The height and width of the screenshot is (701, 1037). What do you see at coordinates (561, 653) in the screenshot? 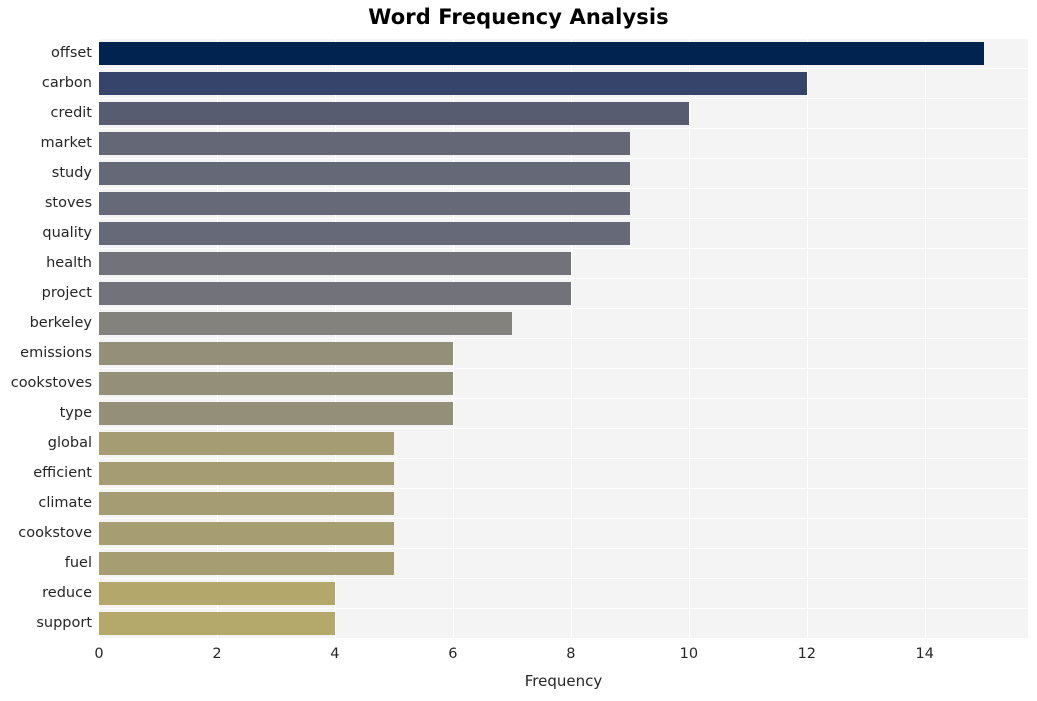
I see `x-axis-tick-labels: 0 2 4 6 8 10 12 14` at bounding box center [561, 653].